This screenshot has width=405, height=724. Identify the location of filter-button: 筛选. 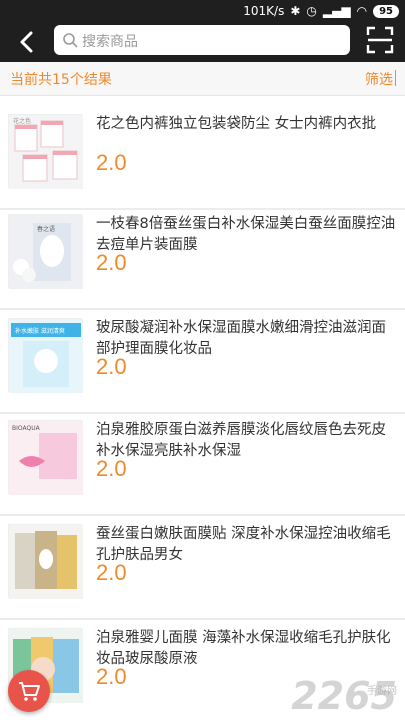
(379, 79).